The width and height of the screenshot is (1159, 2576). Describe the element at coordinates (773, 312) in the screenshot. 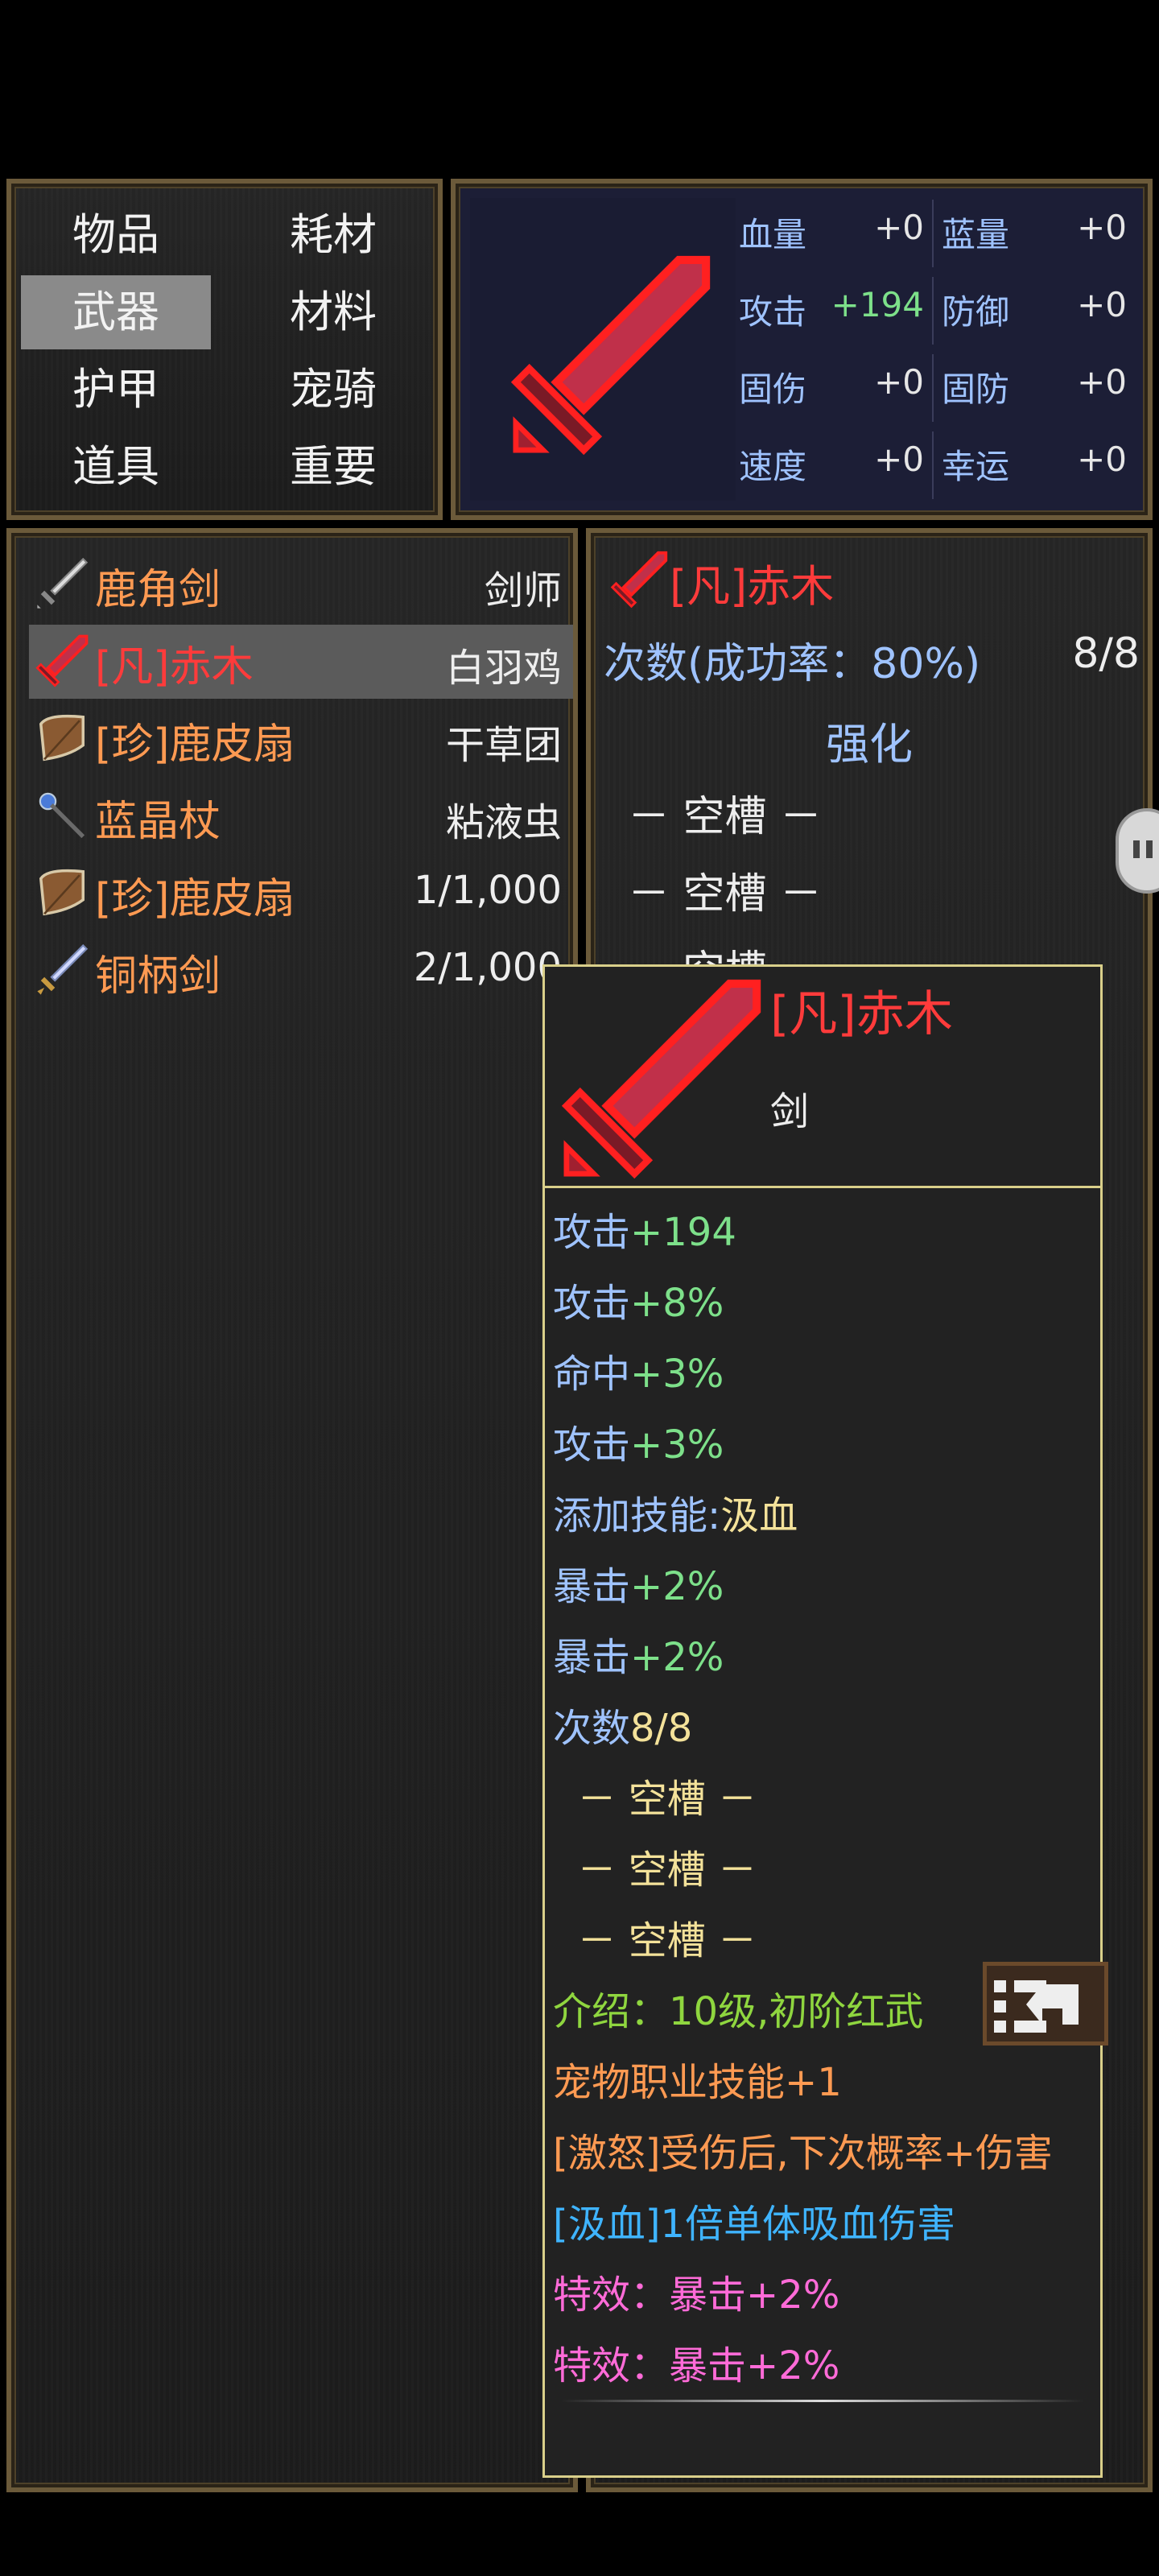

I see `stat-label: 攻击` at that location.